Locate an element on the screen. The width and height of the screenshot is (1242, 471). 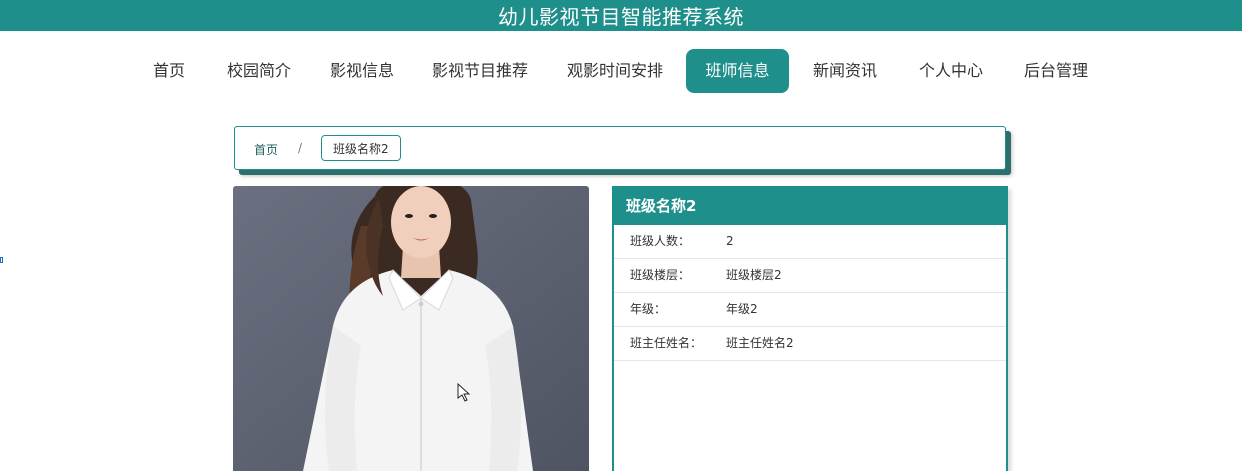
detail-row-class-size: 班级人数： 2 is located at coordinates (810, 242).